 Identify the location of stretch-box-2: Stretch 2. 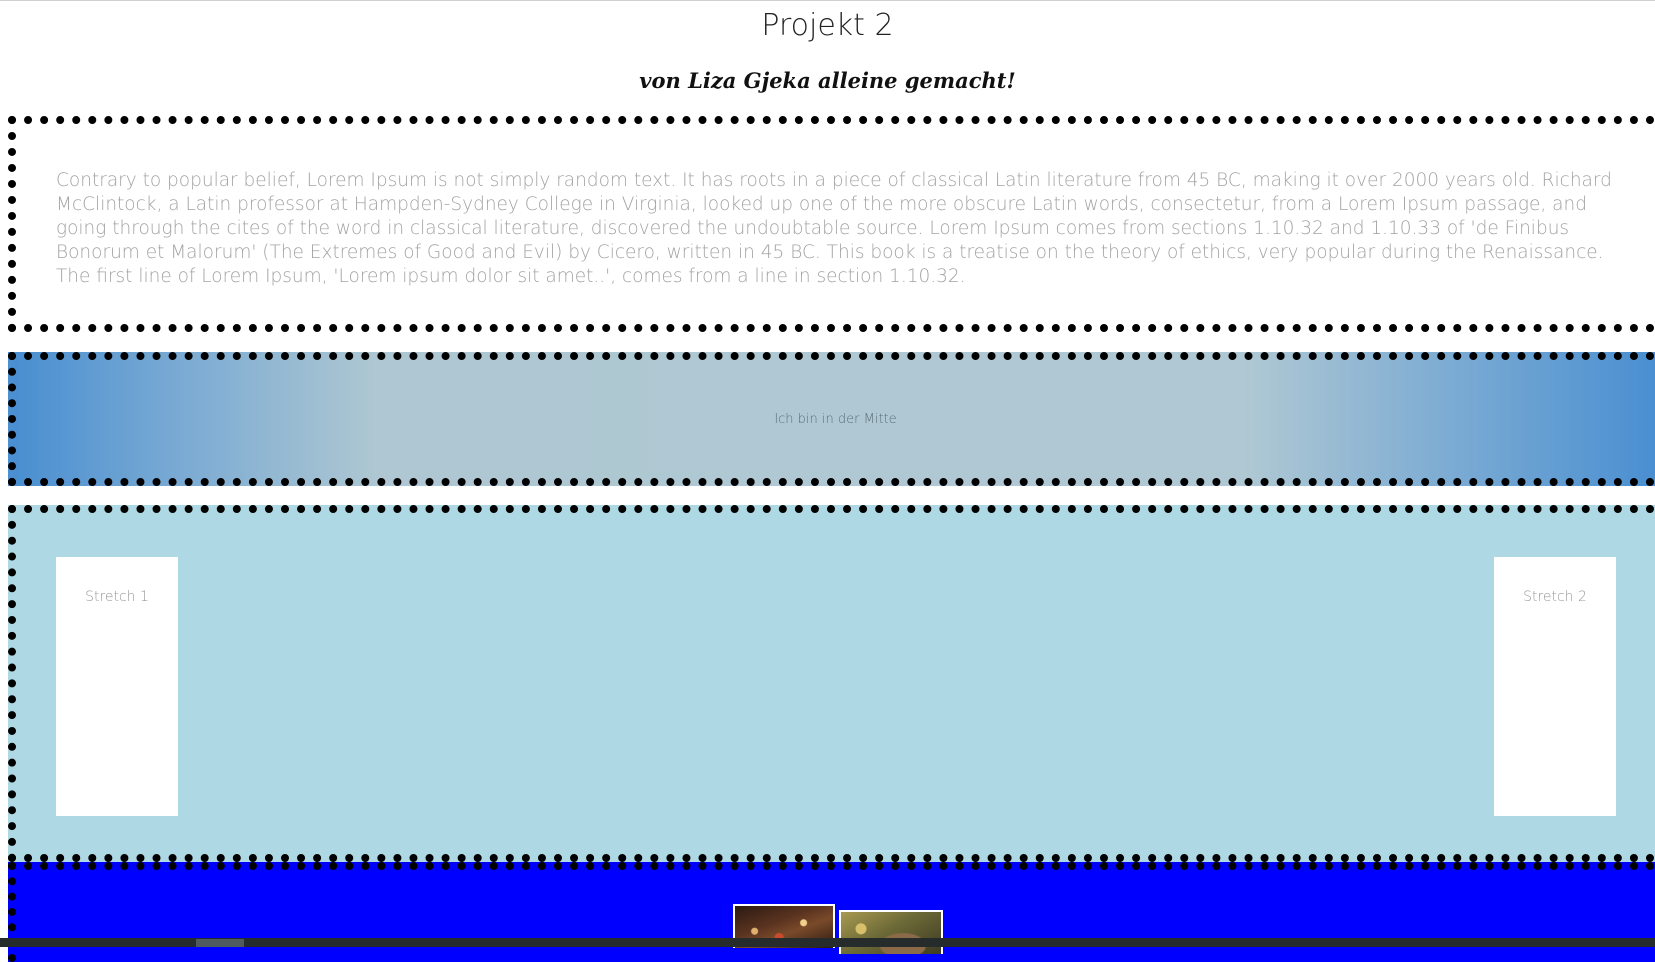
(1555, 686).